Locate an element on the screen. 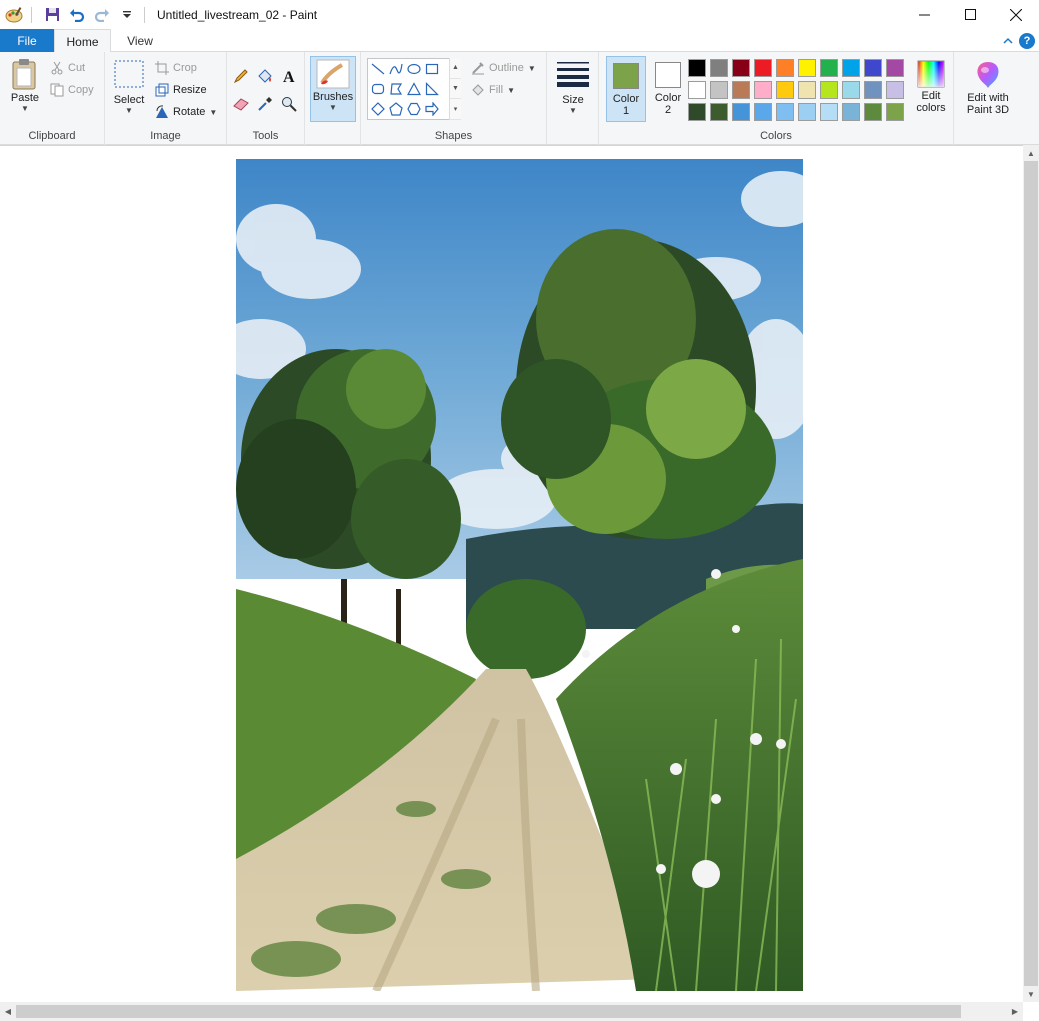 The height and width of the screenshot is (1021, 1039). maximize-button is located at coordinates (970, 14).